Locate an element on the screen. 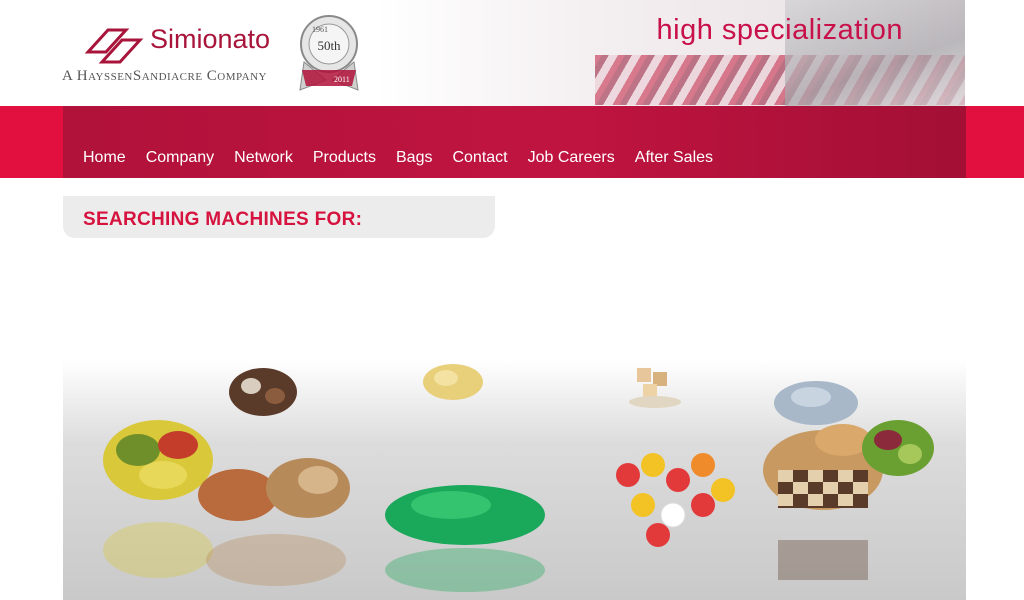 The image size is (1024, 600). simionato-logo-mark-icon is located at coordinates (114, 46).